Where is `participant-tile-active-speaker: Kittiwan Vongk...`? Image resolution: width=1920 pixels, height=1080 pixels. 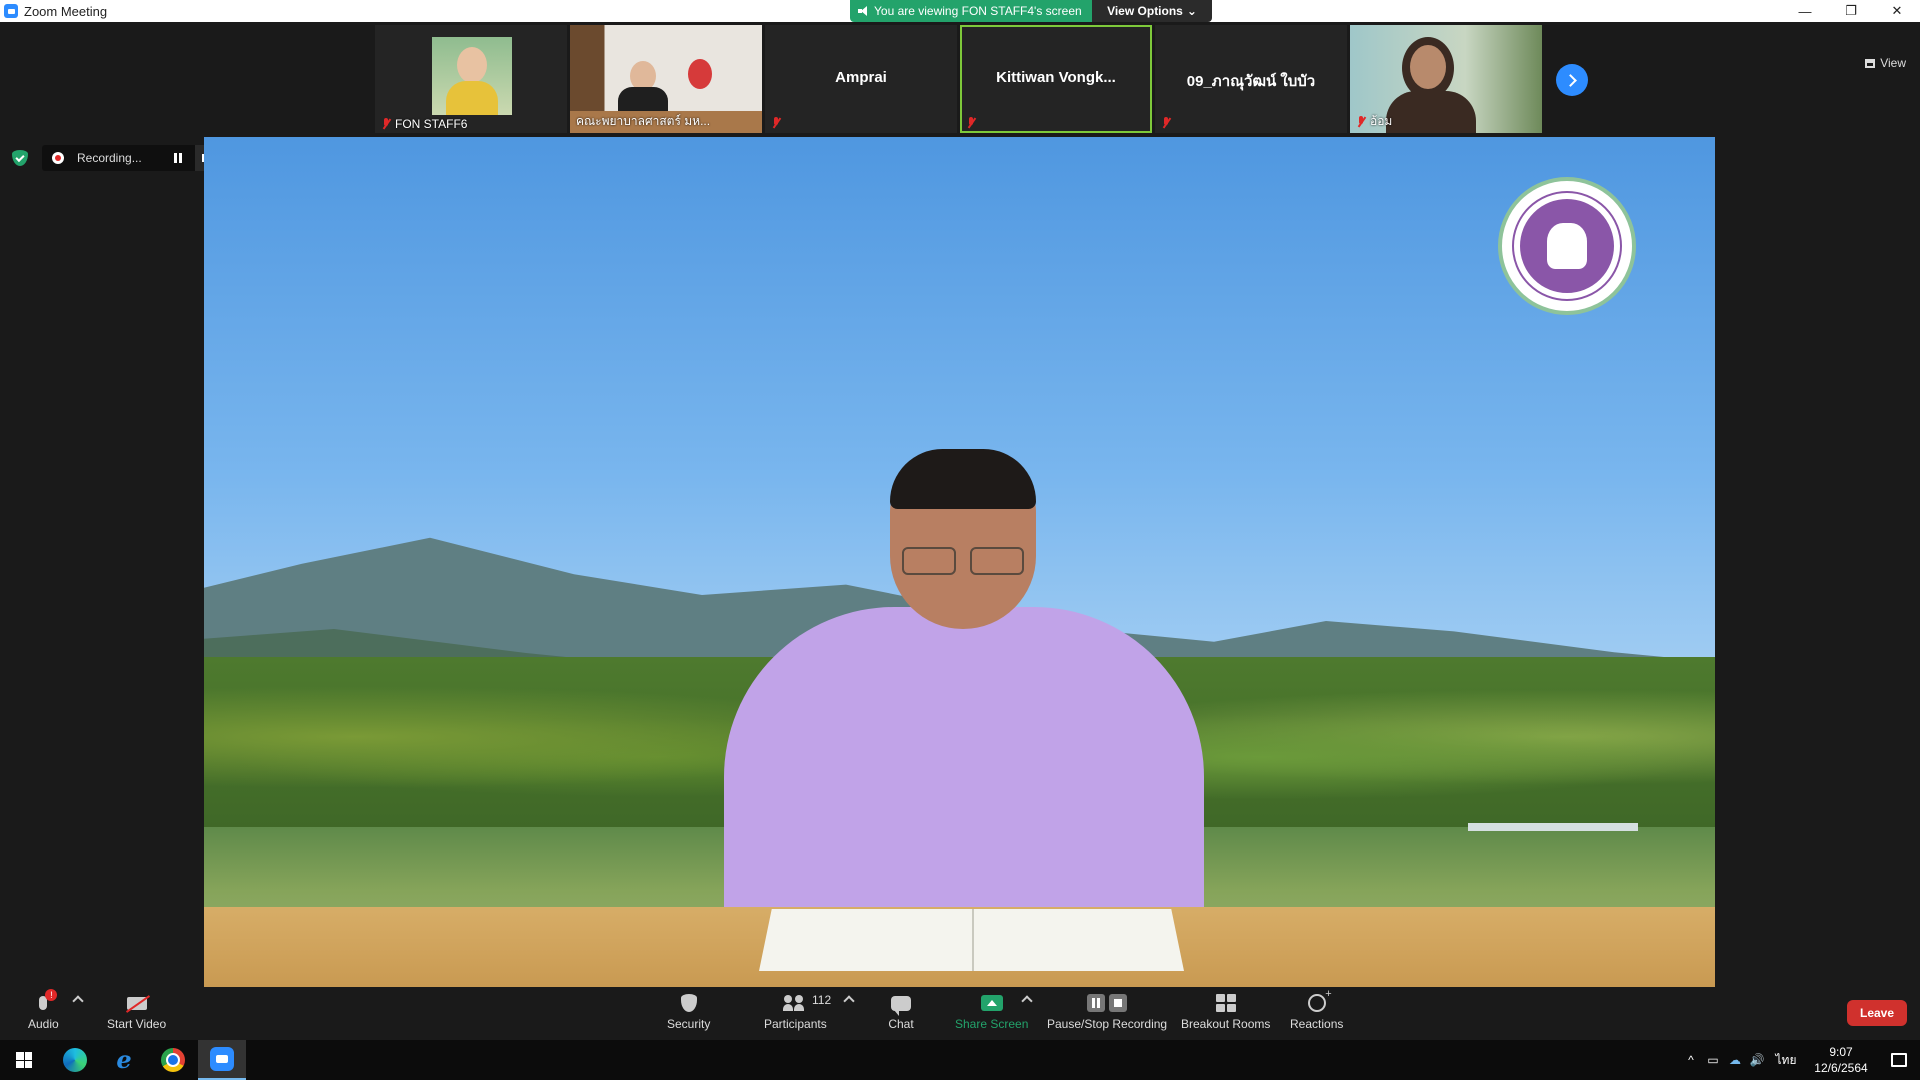
participant-tile-active-speaker: Kittiwan Vongk... is located at coordinates (1056, 79).